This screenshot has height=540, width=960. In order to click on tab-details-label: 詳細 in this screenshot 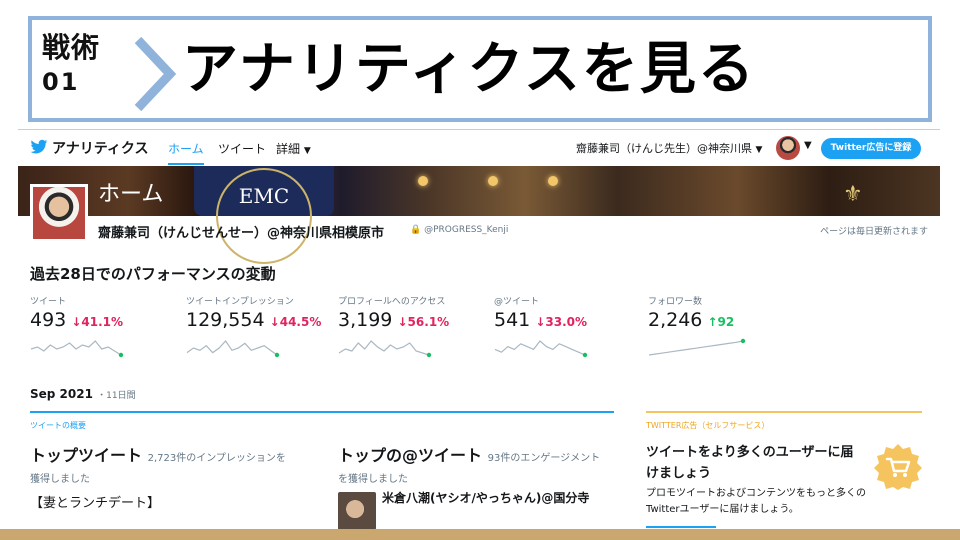, I will do `click(288, 149)`.